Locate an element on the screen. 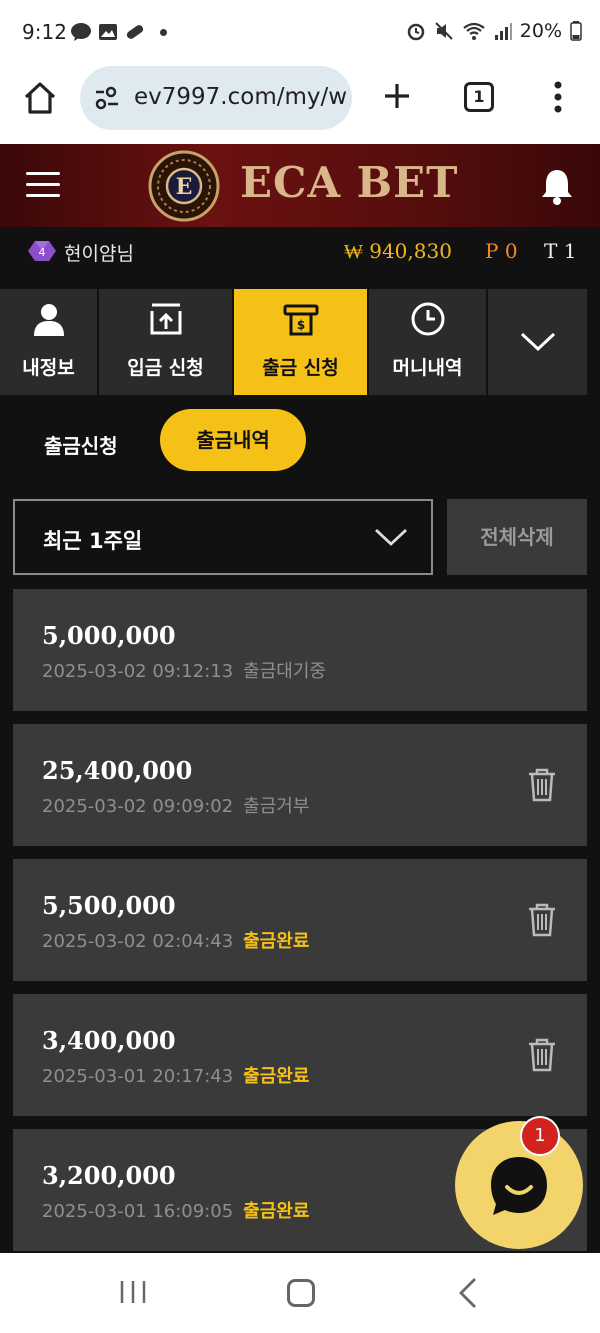 The height and width of the screenshot is (1333, 600). tab-my-info: 내정보 is located at coordinates (48, 342).